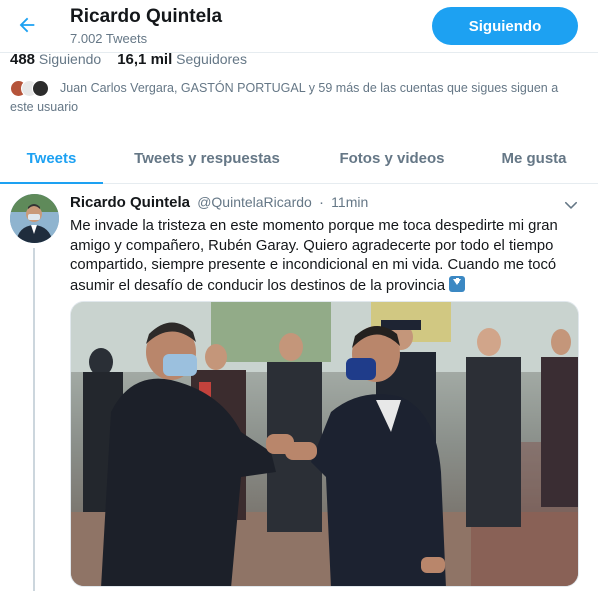 The width and height of the screenshot is (598, 591). I want to click on thread-line, so click(34, 419).